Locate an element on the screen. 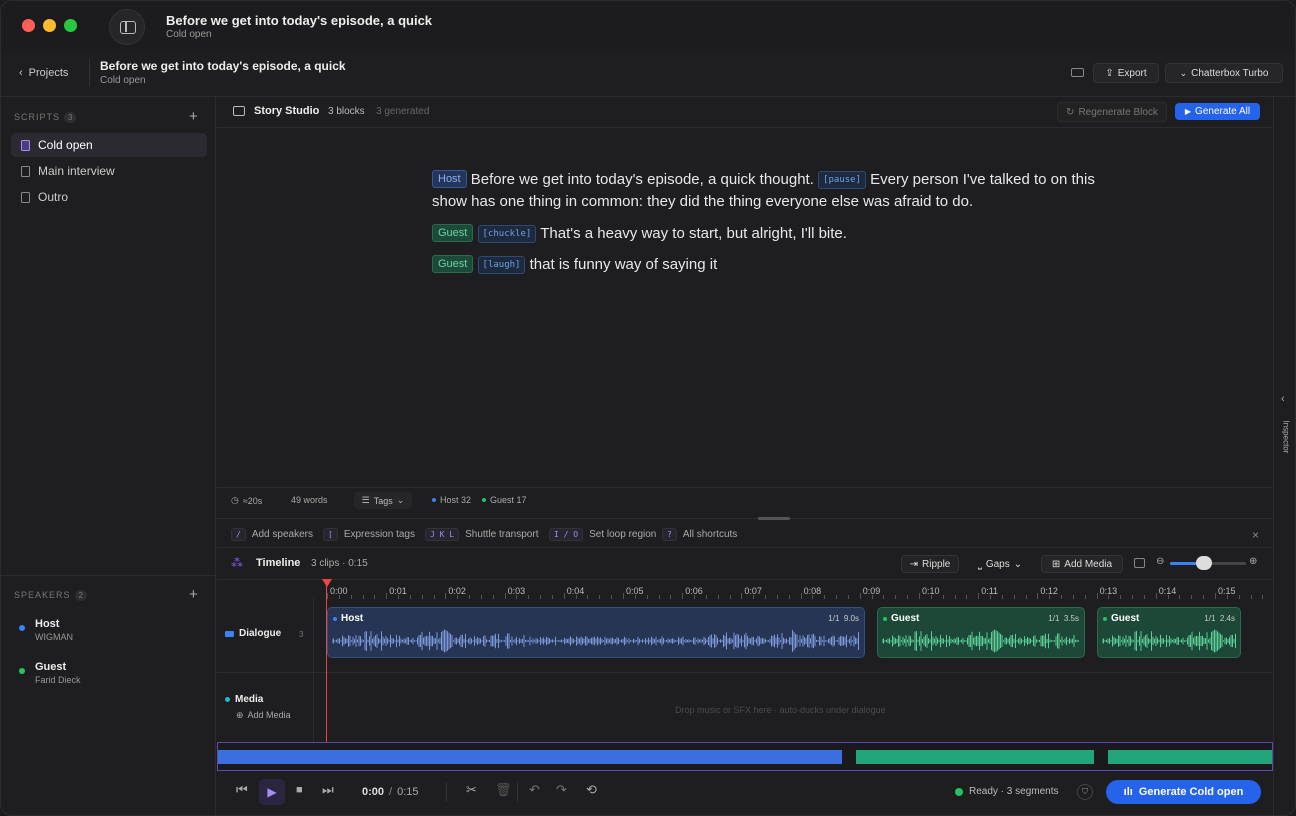 The width and height of the screenshot is (1296, 816). scissors-icon: ✂ is located at coordinates (471, 790).